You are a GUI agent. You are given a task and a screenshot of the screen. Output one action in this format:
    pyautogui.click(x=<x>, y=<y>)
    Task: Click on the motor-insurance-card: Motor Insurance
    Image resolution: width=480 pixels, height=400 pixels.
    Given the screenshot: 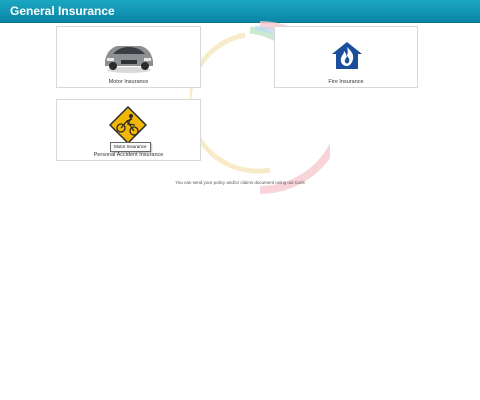 What is the action you would take?
    pyautogui.click(x=128, y=57)
    